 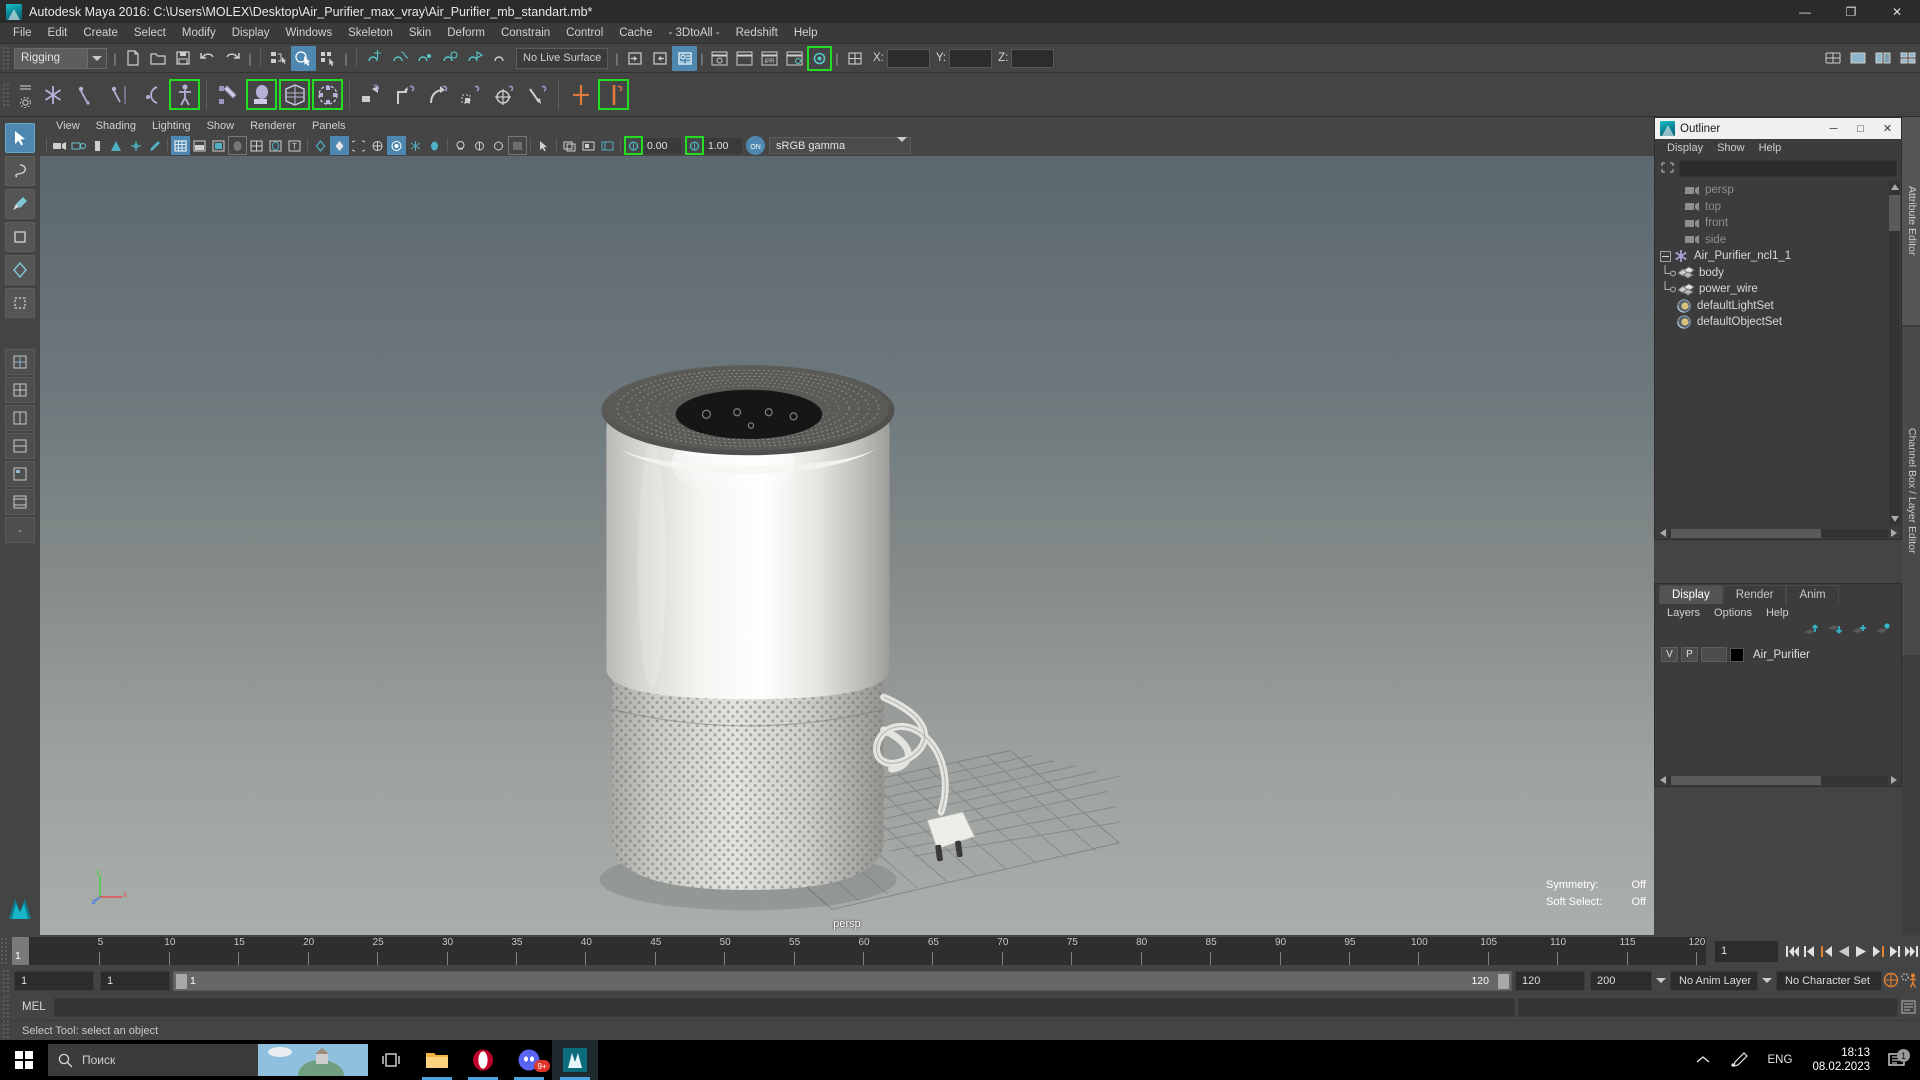 I want to click on redo-render-button, so click(x=744, y=58).